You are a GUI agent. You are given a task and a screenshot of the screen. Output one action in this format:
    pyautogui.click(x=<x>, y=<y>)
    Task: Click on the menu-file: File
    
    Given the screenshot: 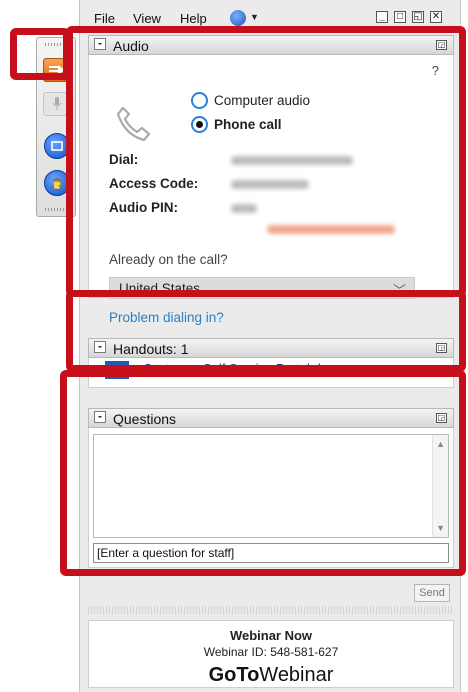 What is the action you would take?
    pyautogui.click(x=104, y=18)
    